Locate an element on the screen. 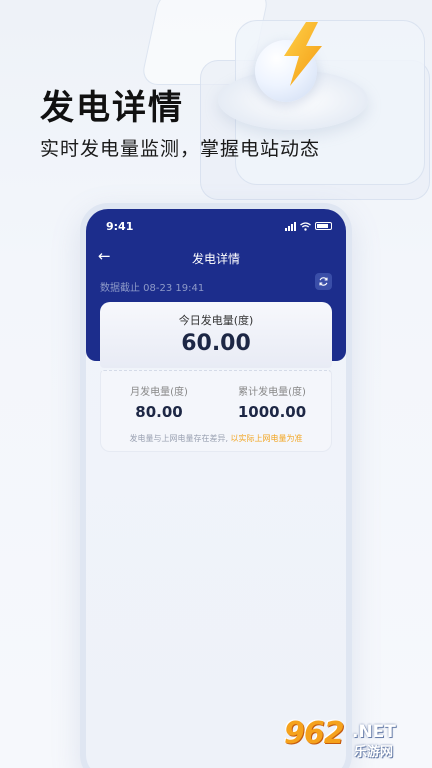  page-title: 发电详情 is located at coordinates (215, 258).